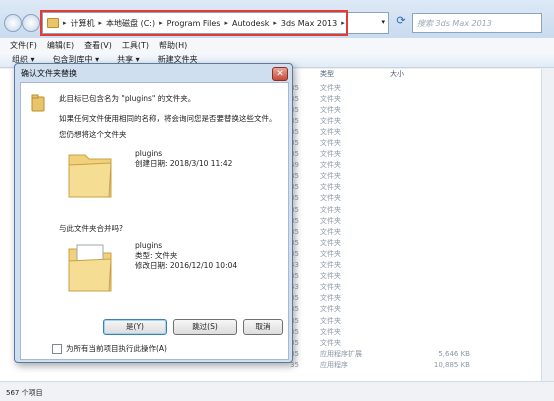 The width and height of the screenshot is (554, 401). I want to click on folder-warning-icon, so click(38, 103).